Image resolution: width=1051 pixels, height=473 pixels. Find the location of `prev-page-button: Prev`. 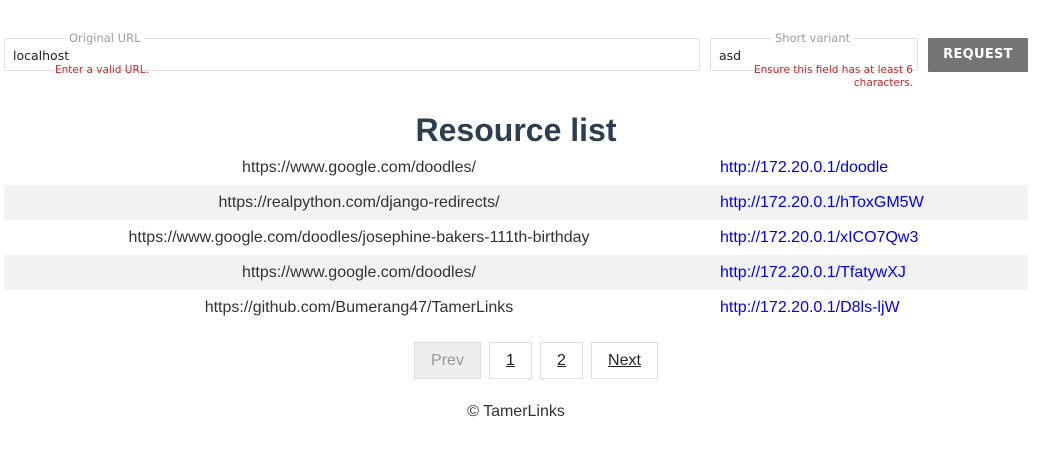

prev-page-button: Prev is located at coordinates (447, 360).